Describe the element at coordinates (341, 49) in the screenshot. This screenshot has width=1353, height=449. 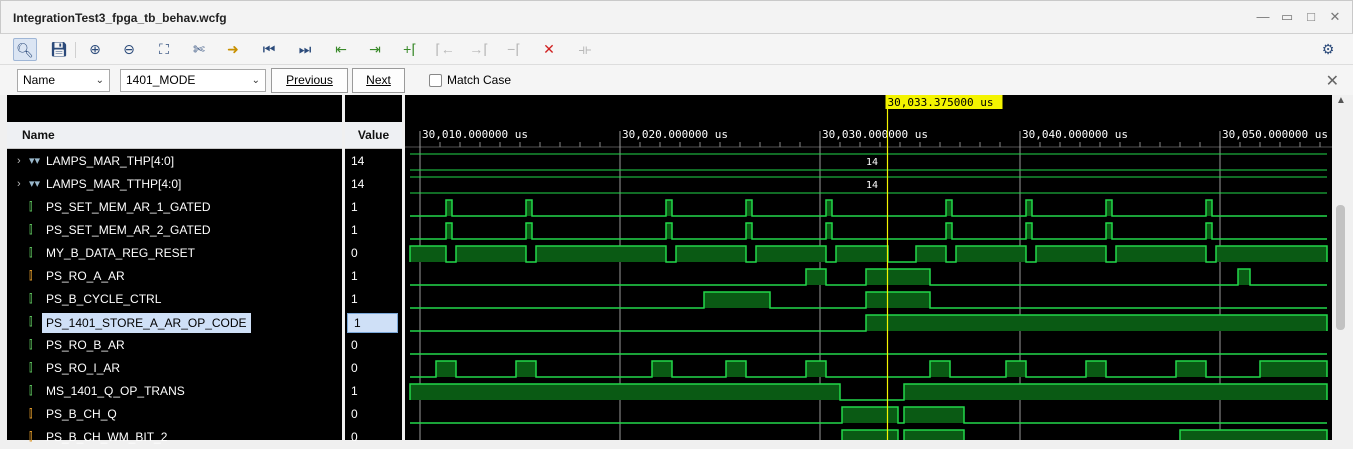
I see `previous-transition-icon: ⇤` at that location.